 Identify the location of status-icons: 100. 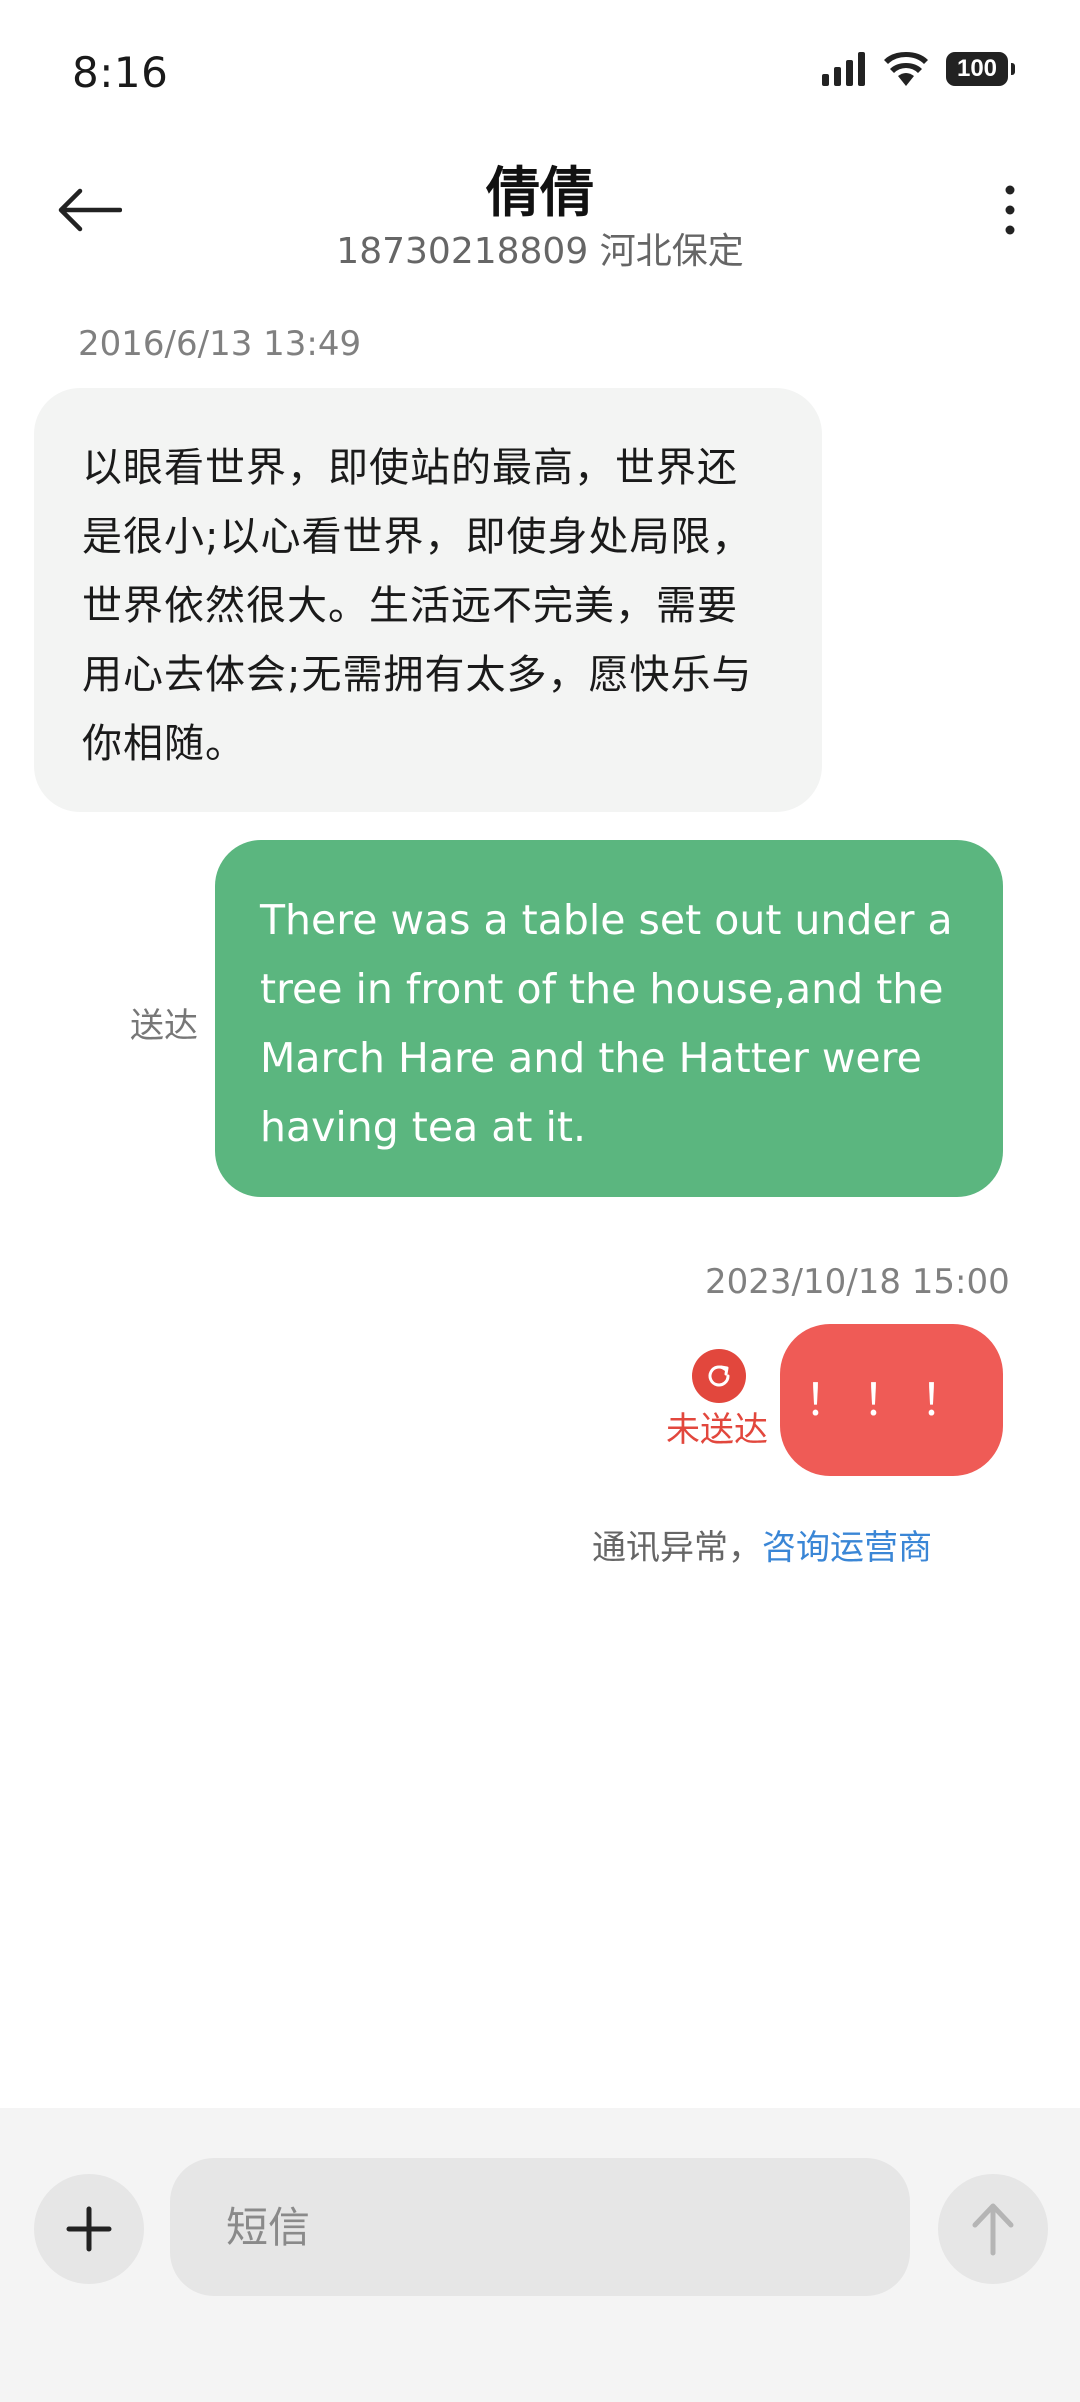
(918, 69).